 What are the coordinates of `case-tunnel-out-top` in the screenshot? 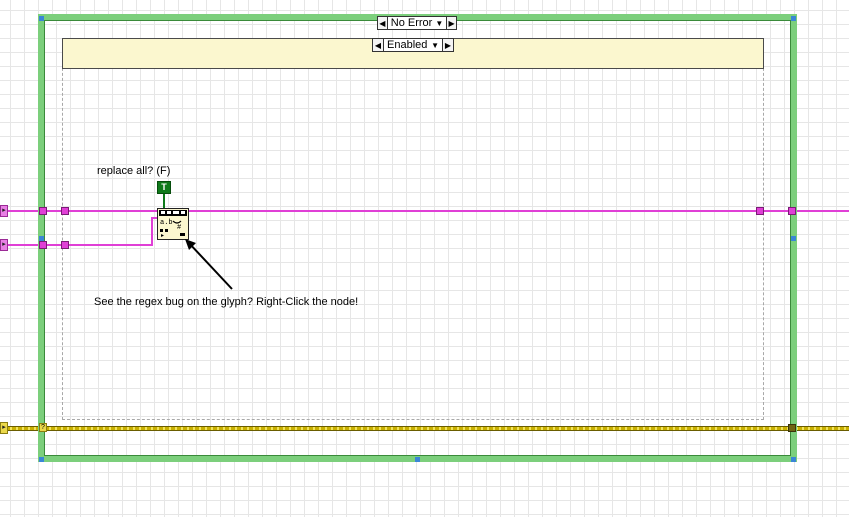 It's located at (792, 211).